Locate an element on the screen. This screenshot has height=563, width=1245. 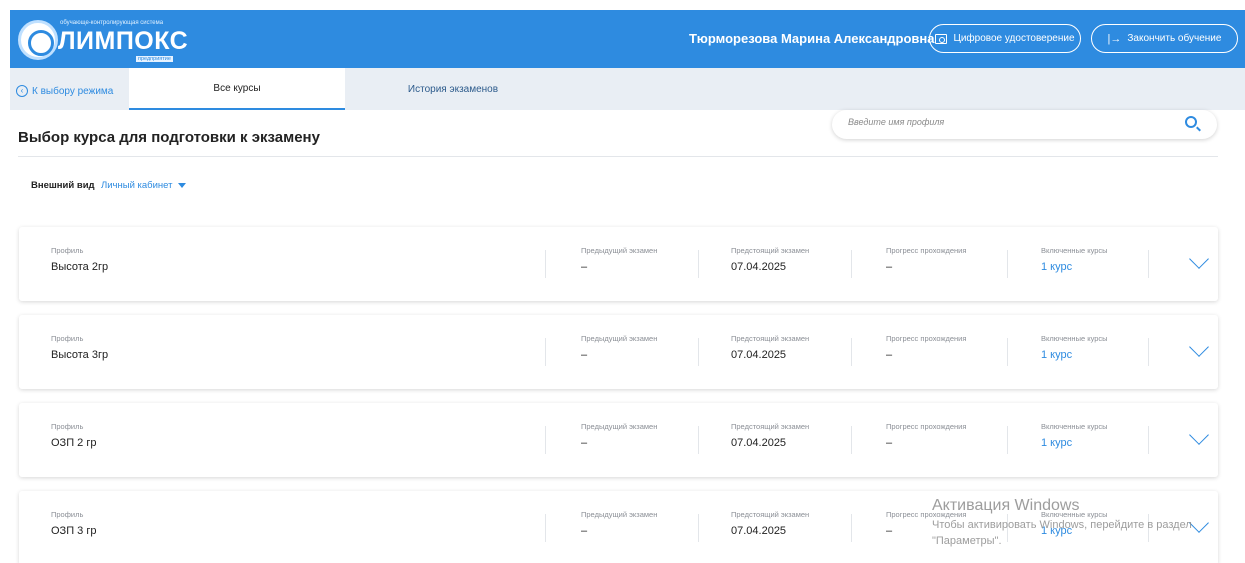
watermark-title: Активация Windows is located at coordinates (1006, 505).